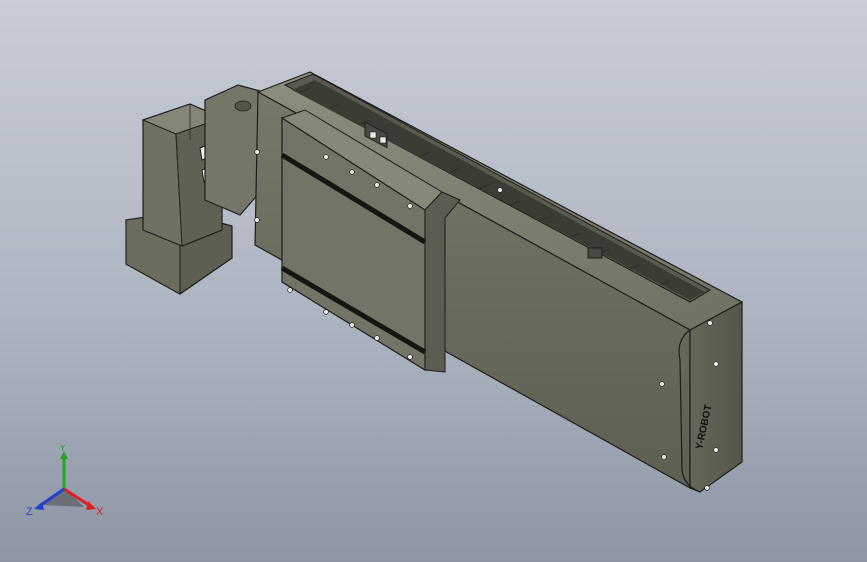  I want to click on y-axis-label: Y, so click(63, 449).